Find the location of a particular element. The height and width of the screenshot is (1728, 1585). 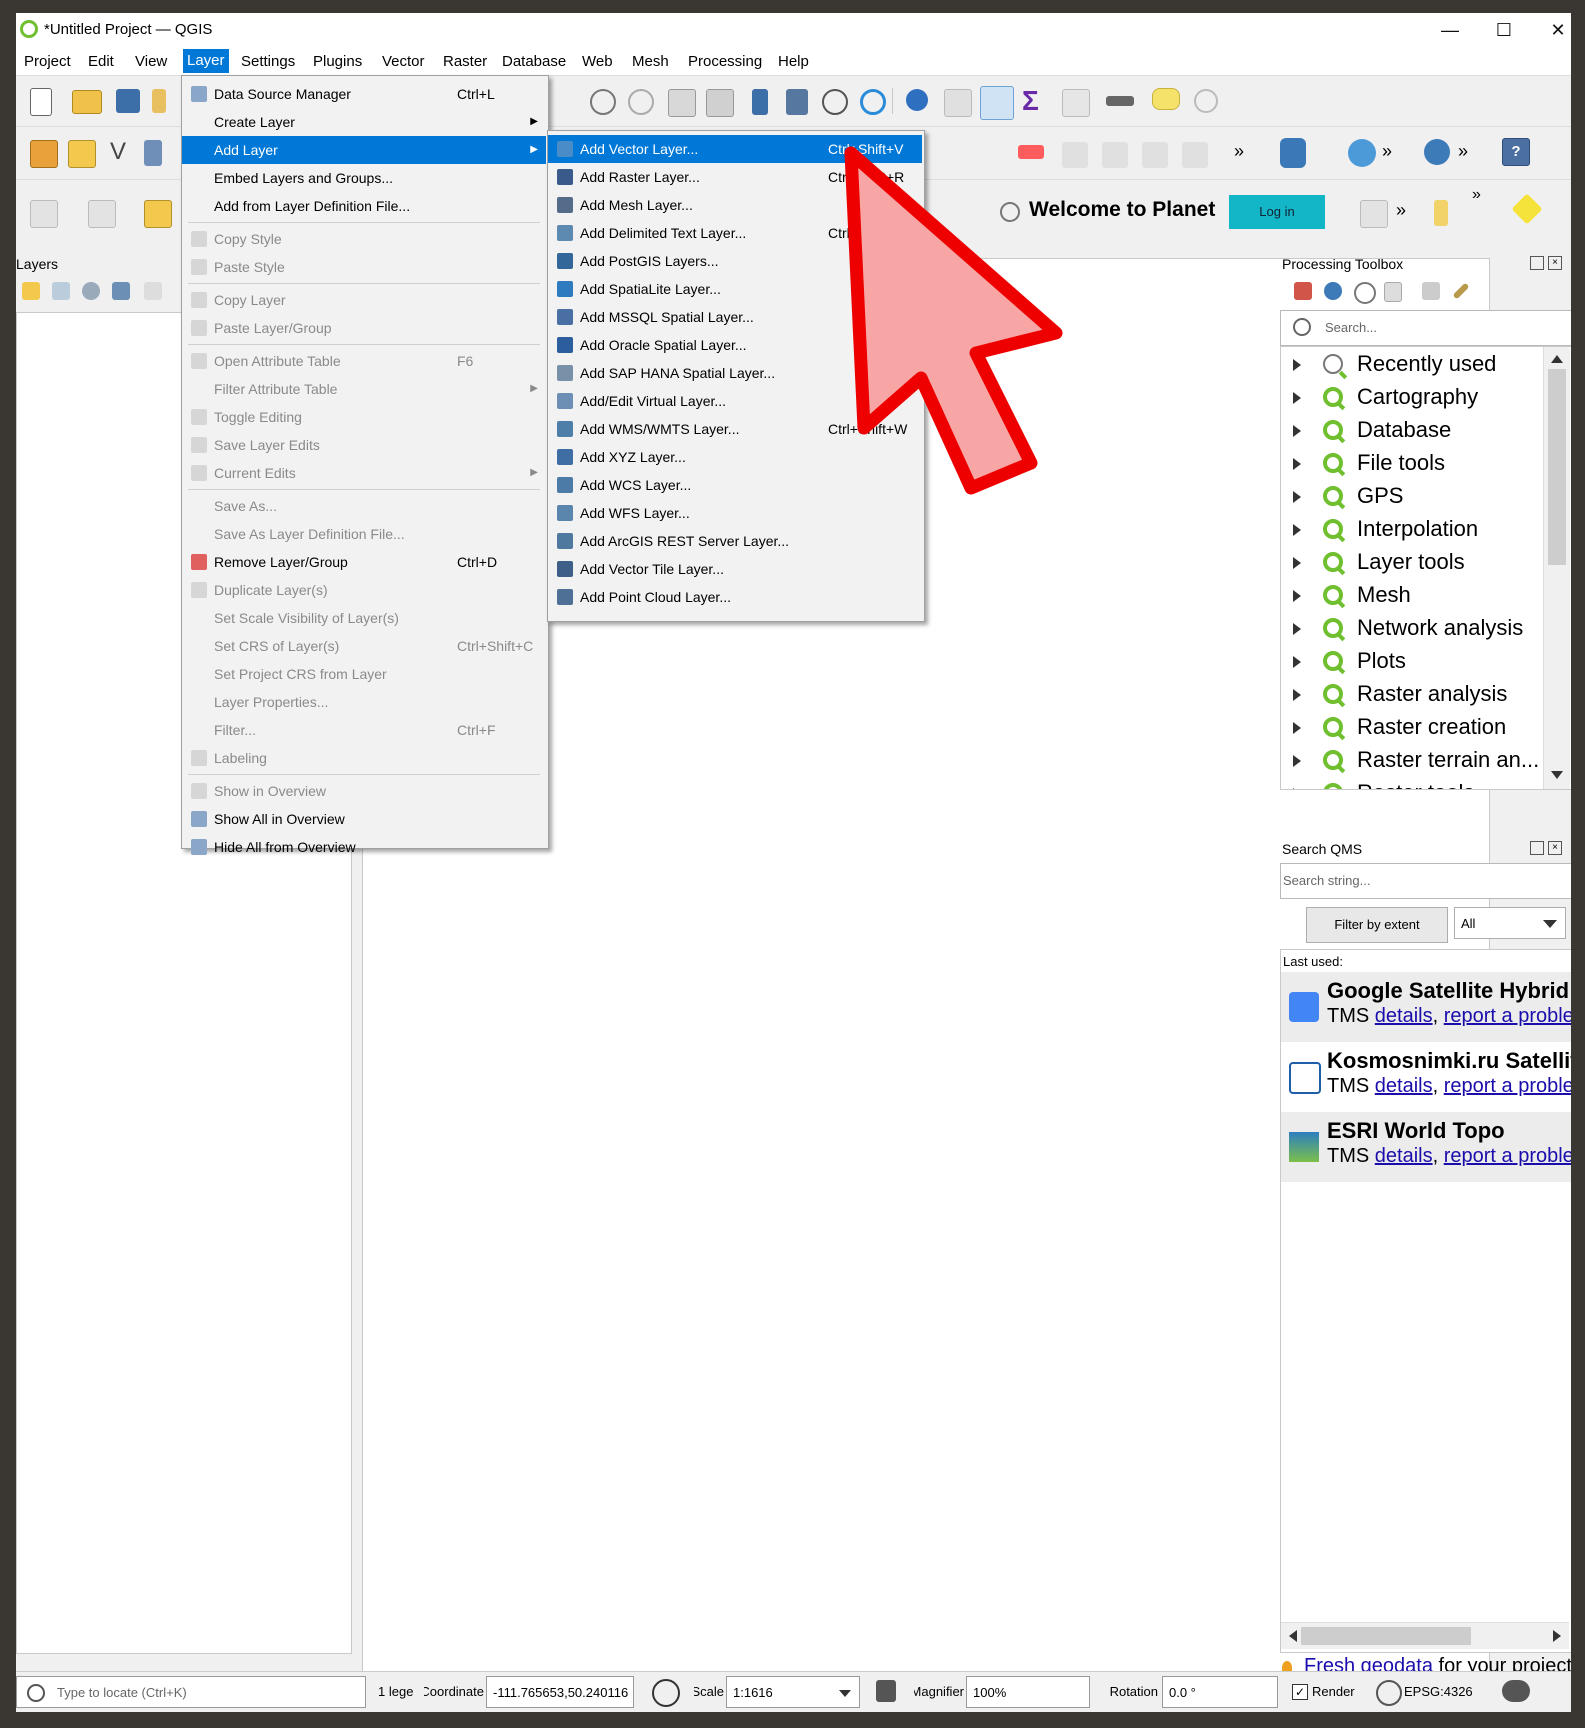

results-icon is located at coordinates (1393, 292).